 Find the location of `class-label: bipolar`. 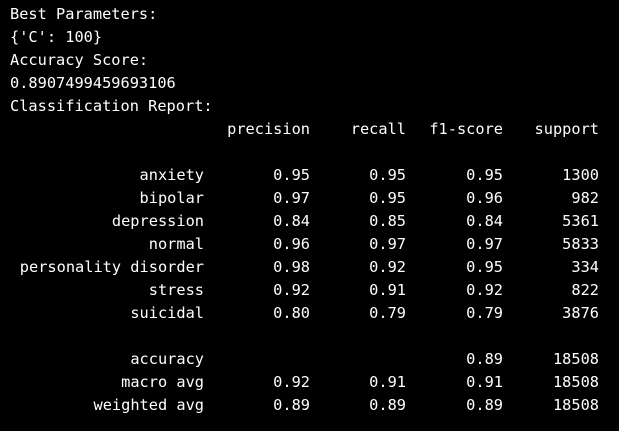

class-label: bipolar is located at coordinates (171, 198).